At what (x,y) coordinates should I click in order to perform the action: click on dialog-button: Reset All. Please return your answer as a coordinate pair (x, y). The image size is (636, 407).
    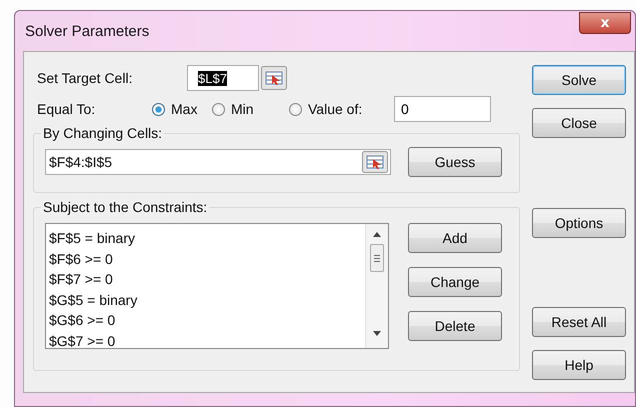
    Looking at the image, I should click on (579, 322).